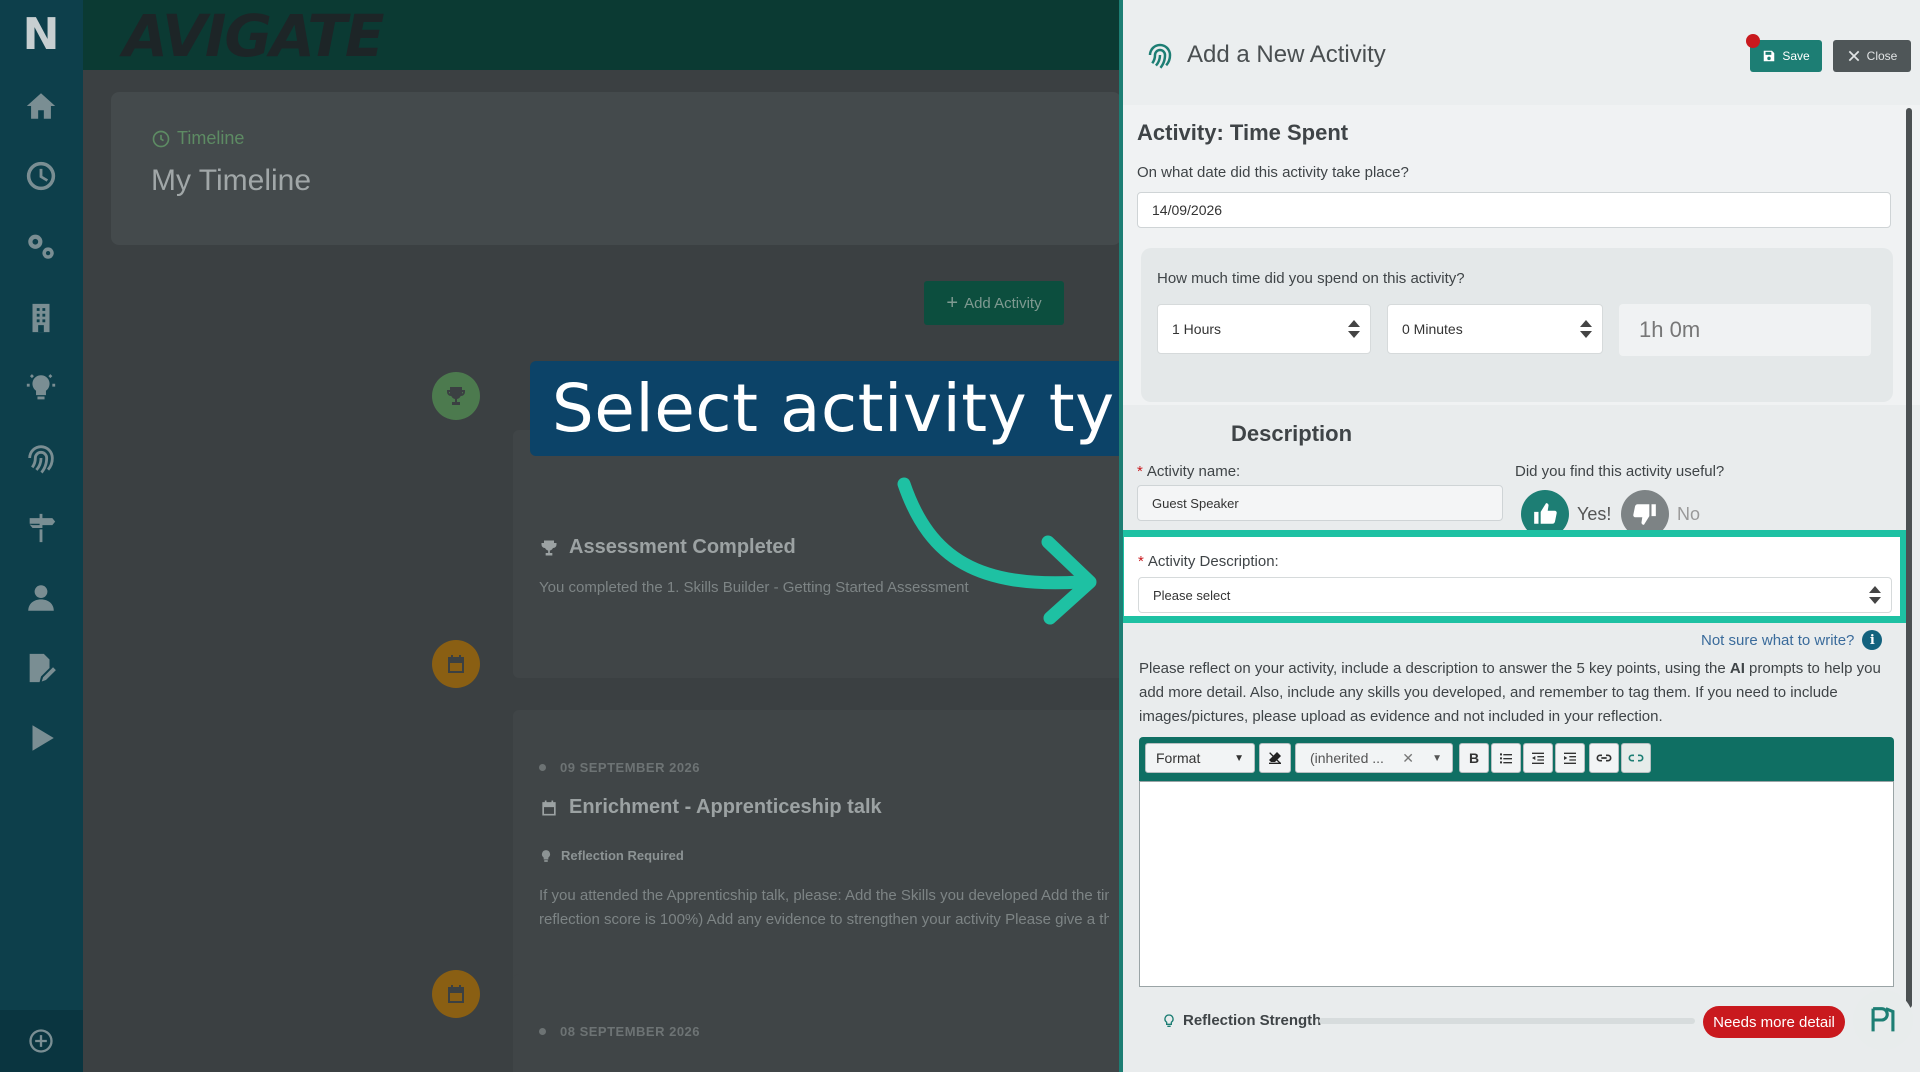 This screenshot has height=1072, width=1920. What do you see at coordinates (41, 388) in the screenshot?
I see `lightbulb-icon` at bounding box center [41, 388].